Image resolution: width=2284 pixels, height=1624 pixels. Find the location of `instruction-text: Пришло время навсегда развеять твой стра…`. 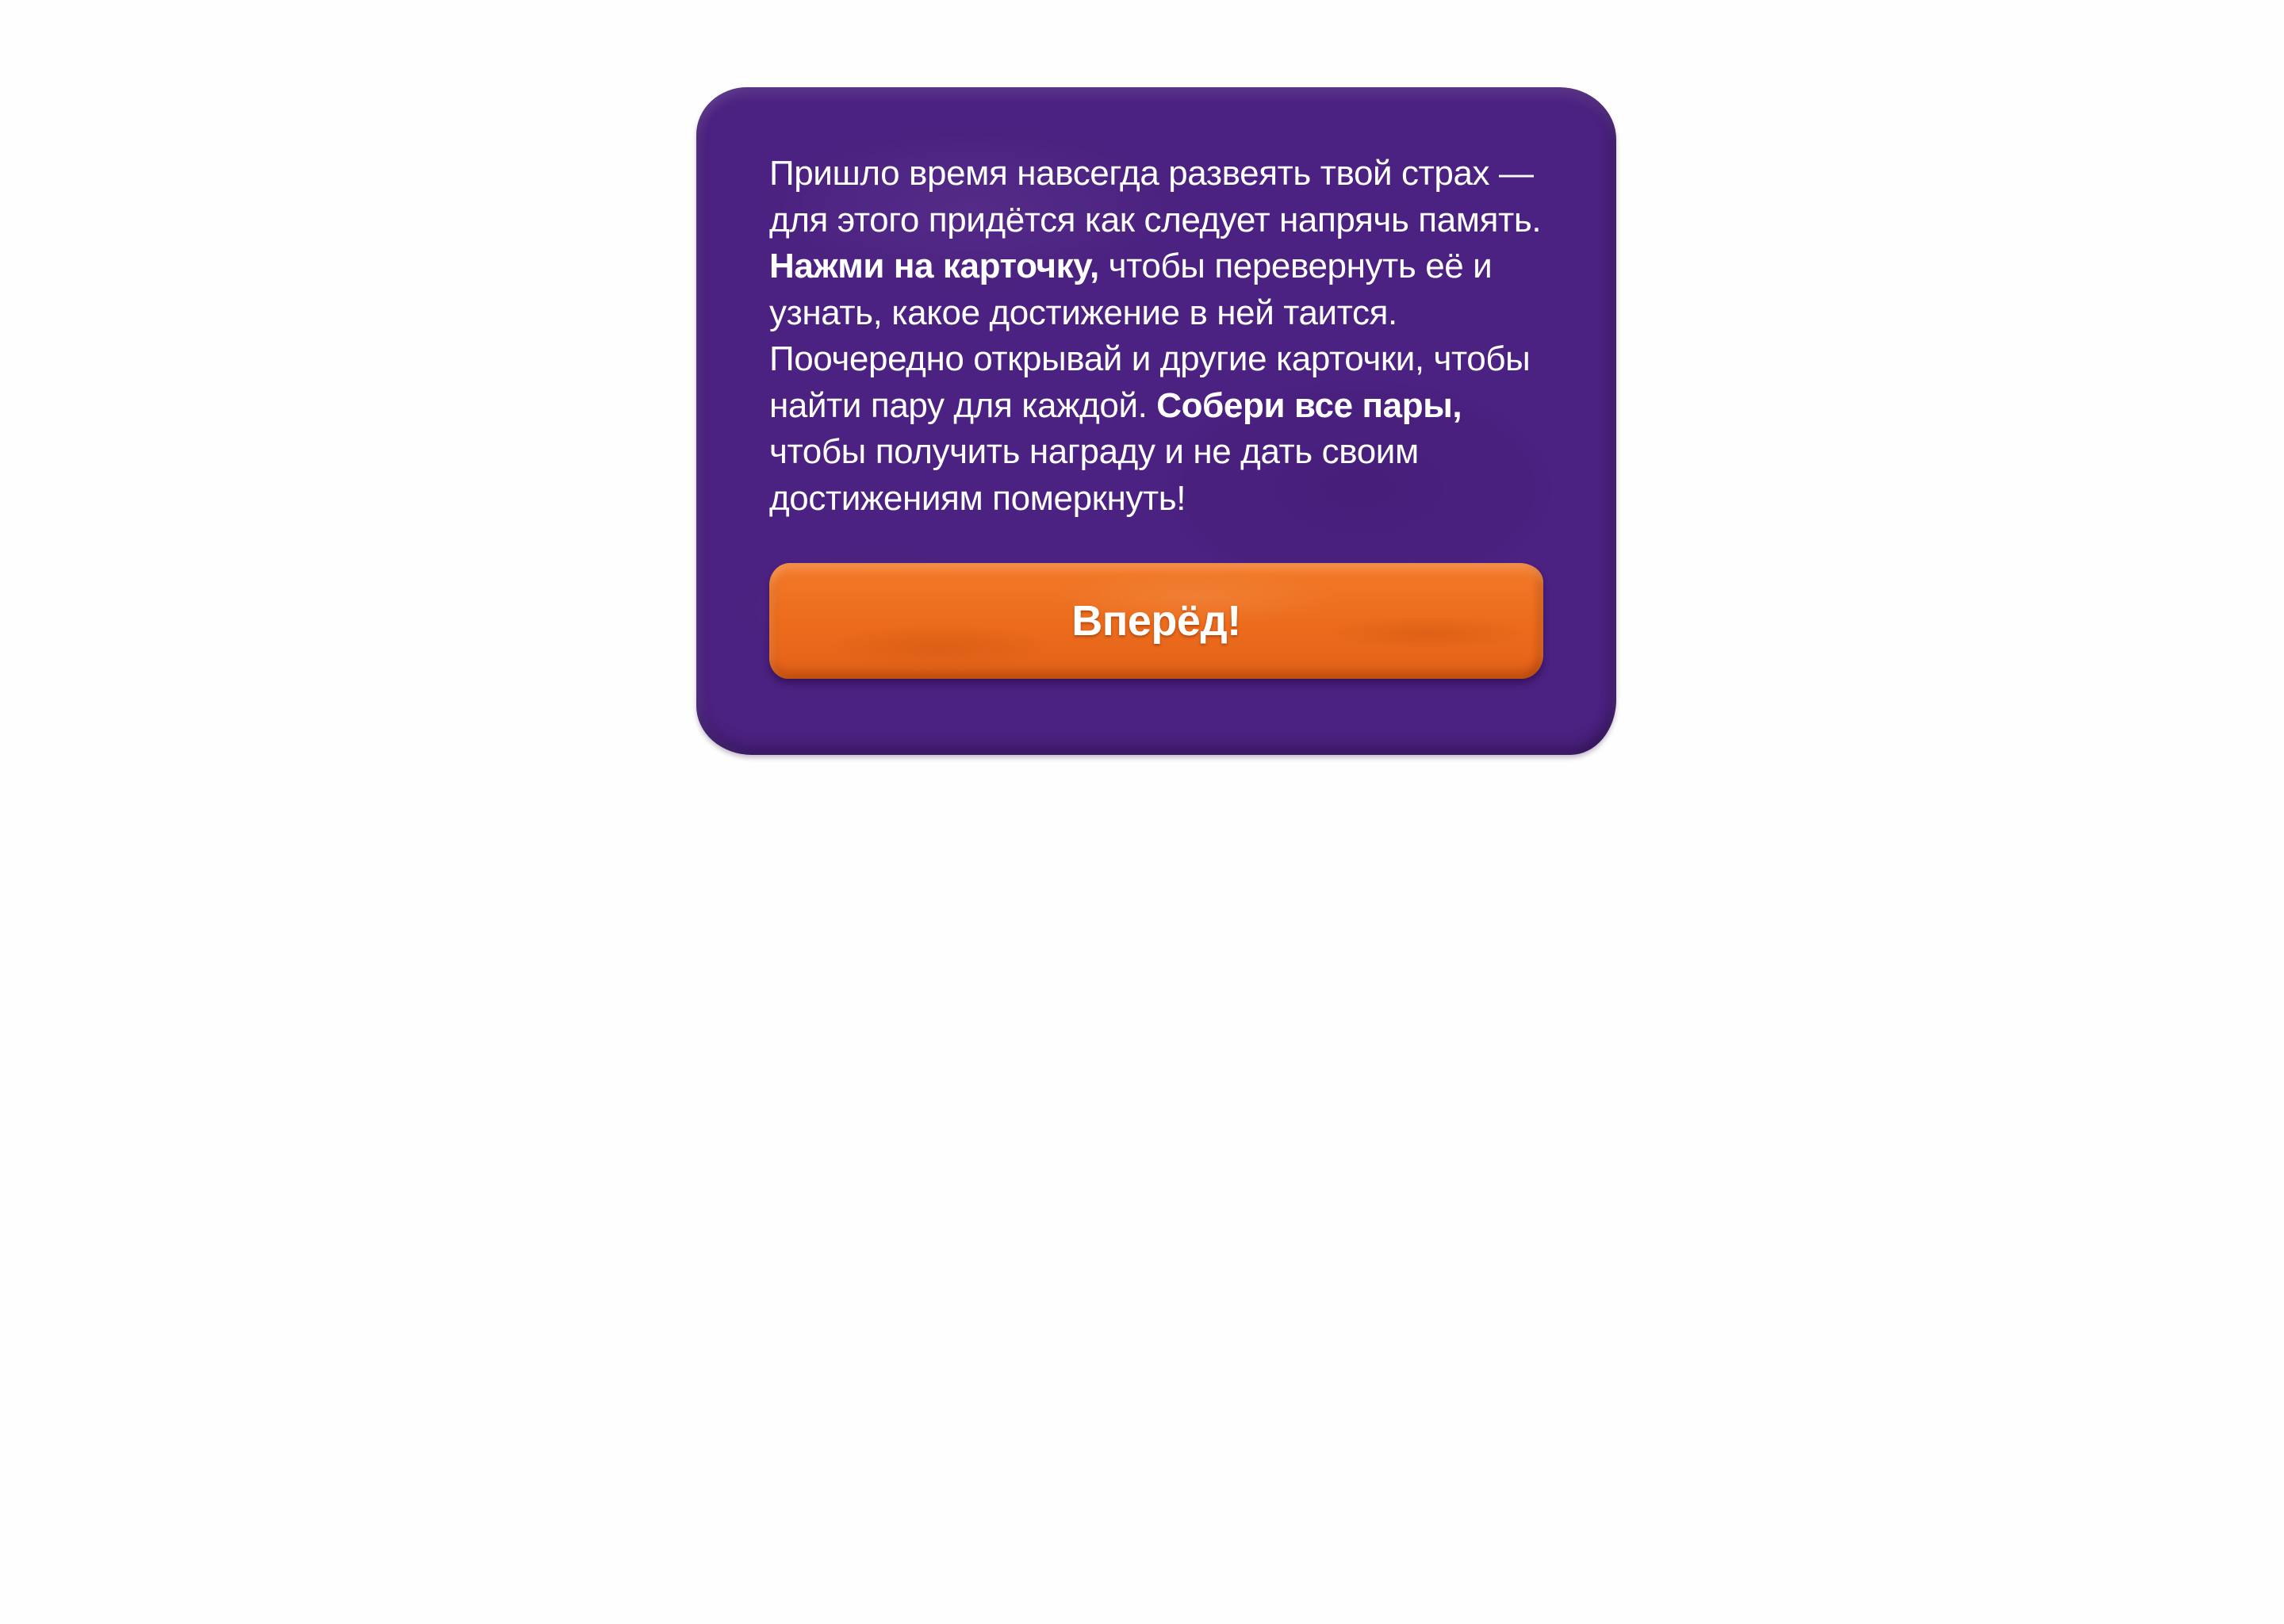

instruction-text: Пришло время навсегда развеять твой стра… is located at coordinates (1161, 336).